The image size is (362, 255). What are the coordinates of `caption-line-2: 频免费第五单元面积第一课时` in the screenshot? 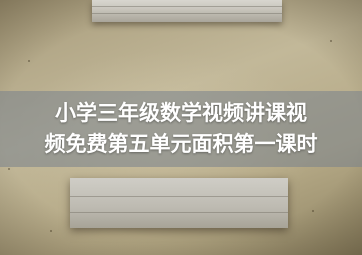 It's located at (181, 144).